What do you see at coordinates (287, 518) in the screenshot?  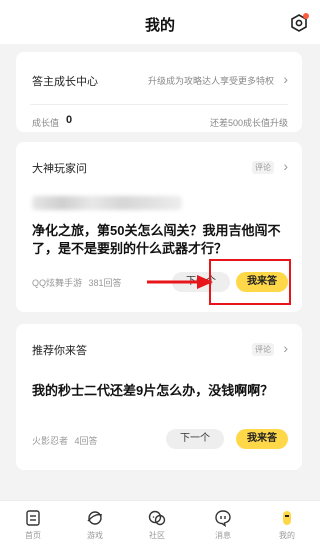 I see `profile-icon` at bounding box center [287, 518].